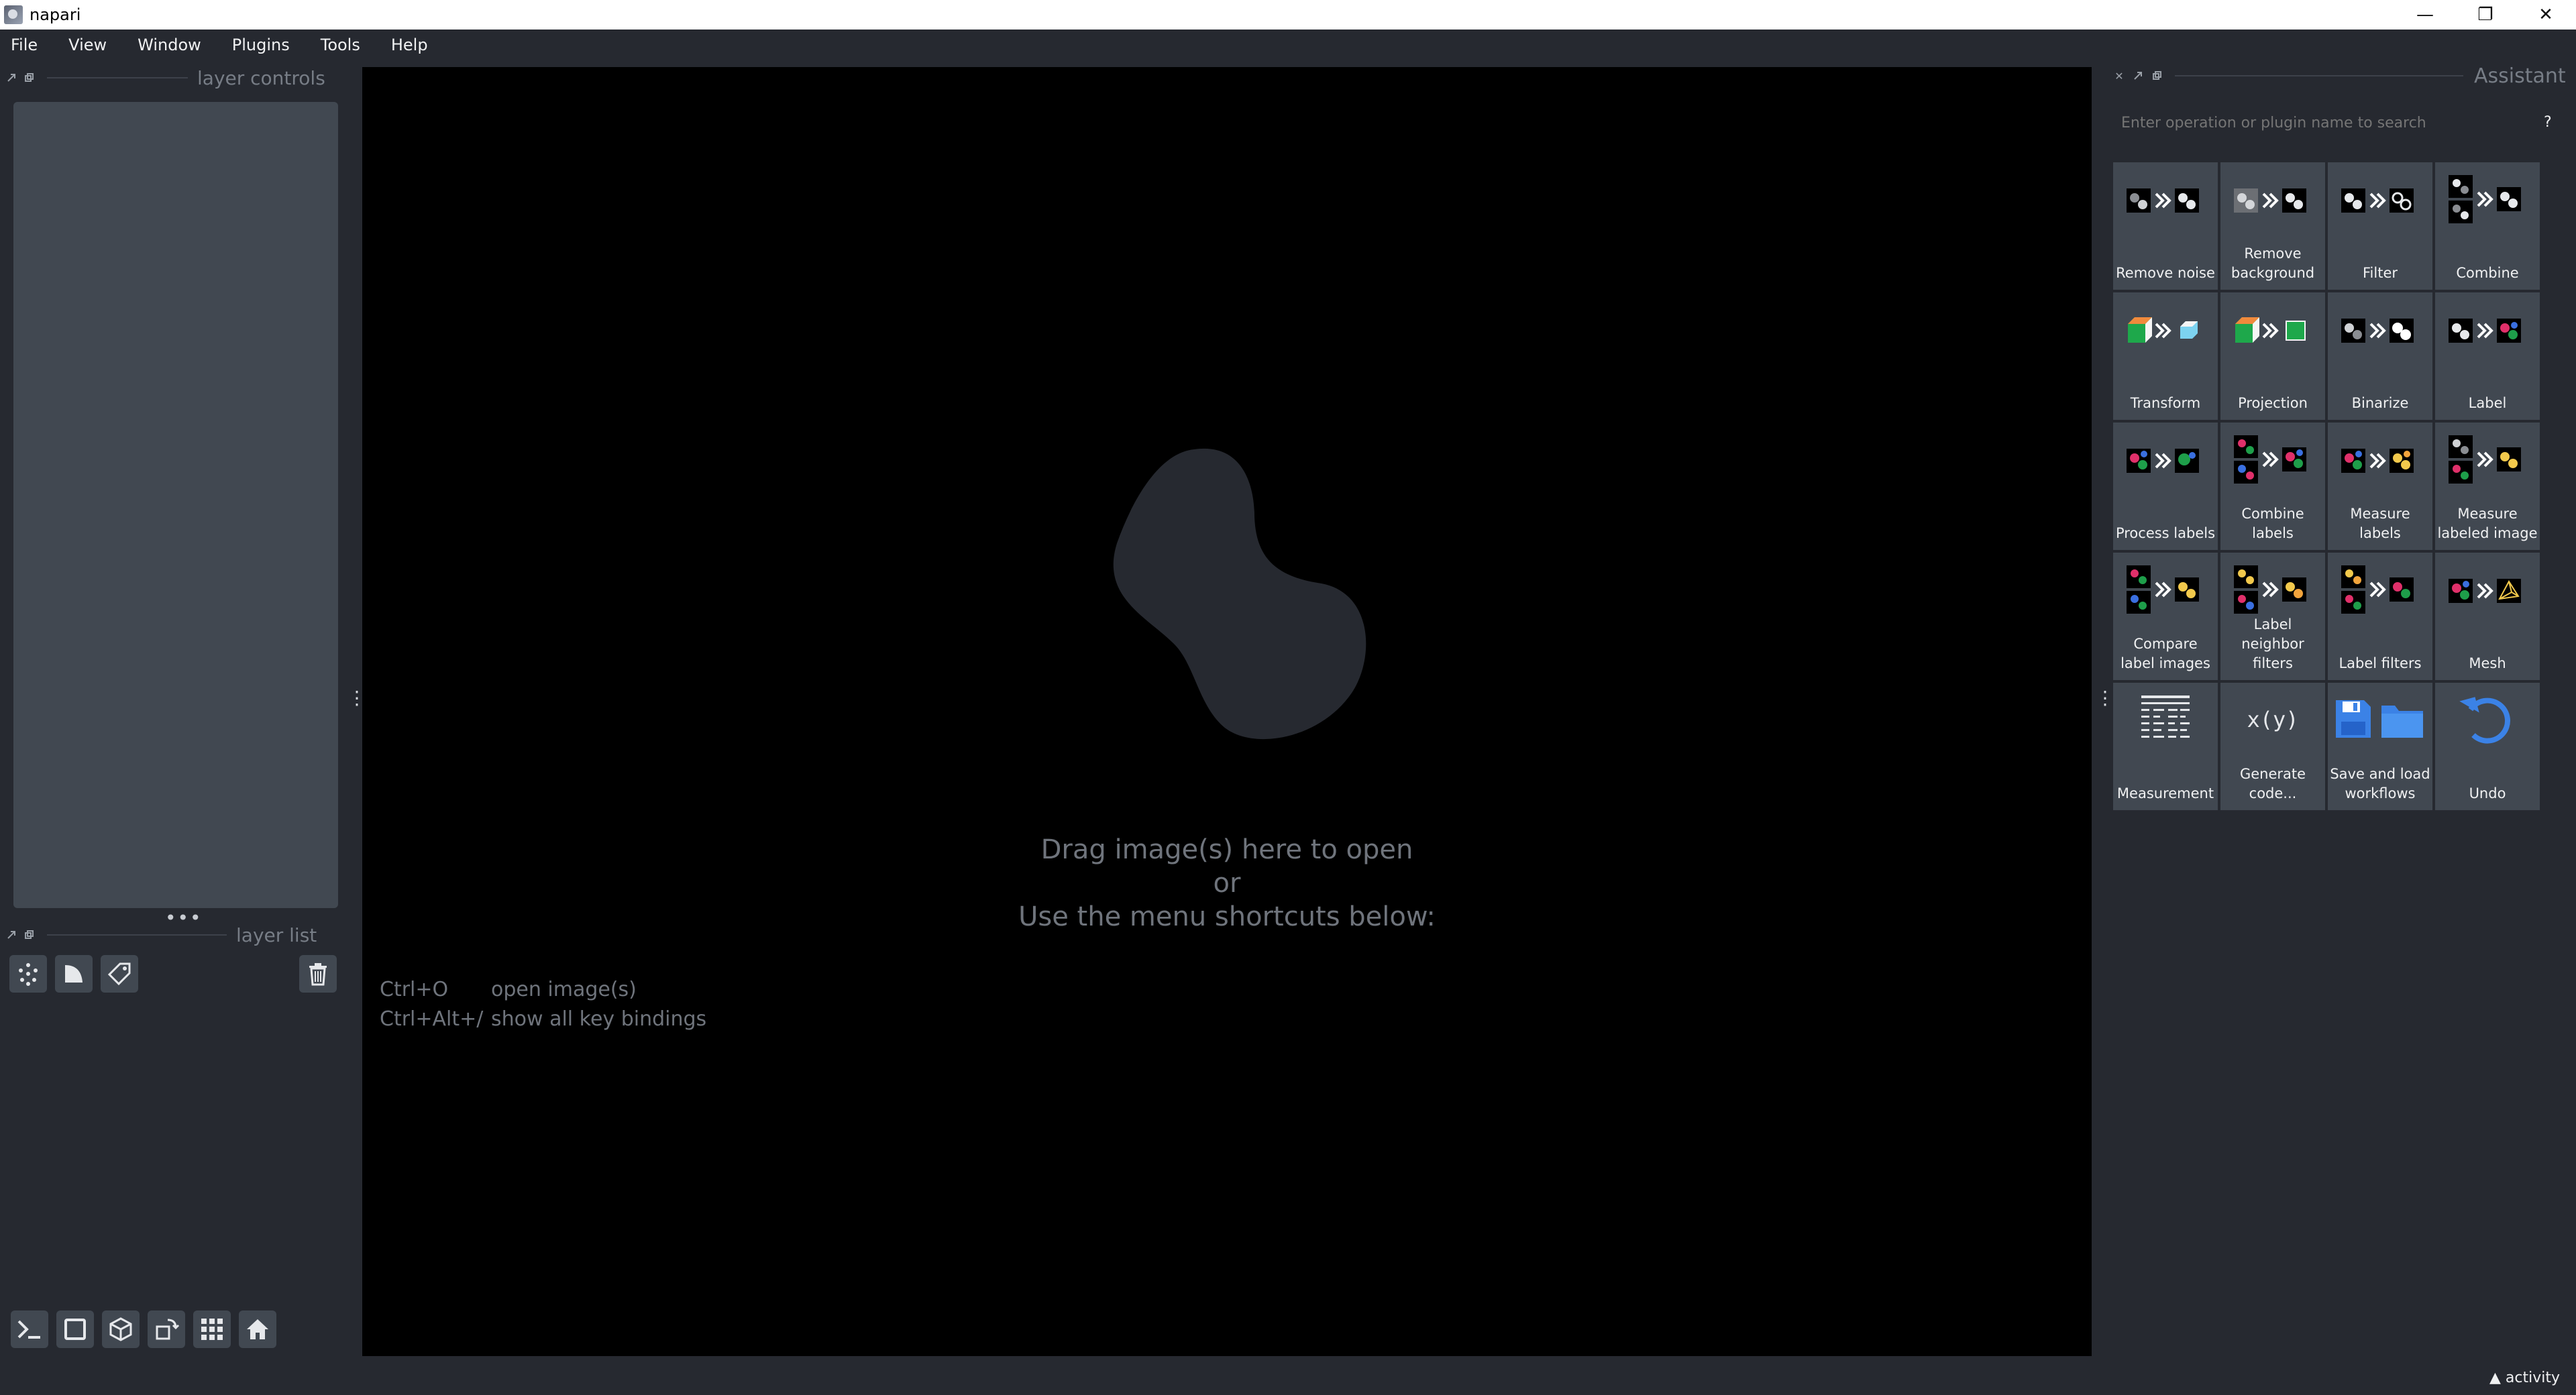  Describe the element at coordinates (276, 935) in the screenshot. I see `layer-list-label: layer list` at that location.